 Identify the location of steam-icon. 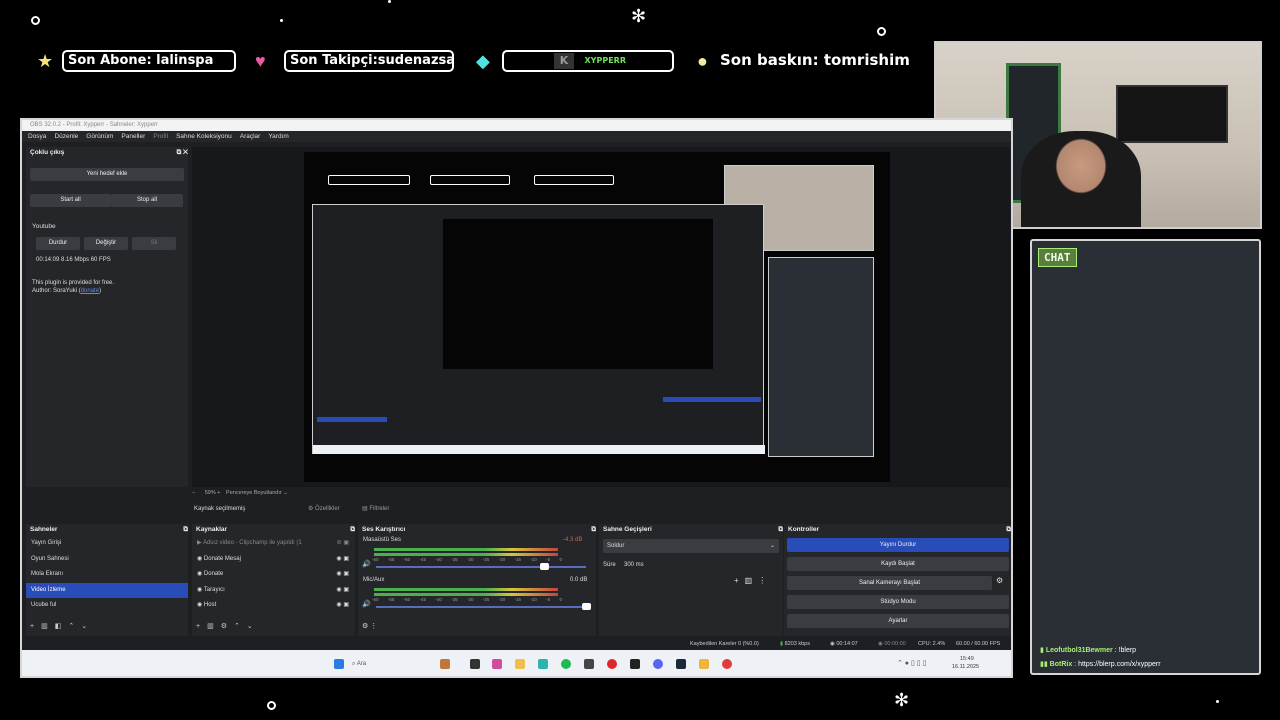
(681, 664).